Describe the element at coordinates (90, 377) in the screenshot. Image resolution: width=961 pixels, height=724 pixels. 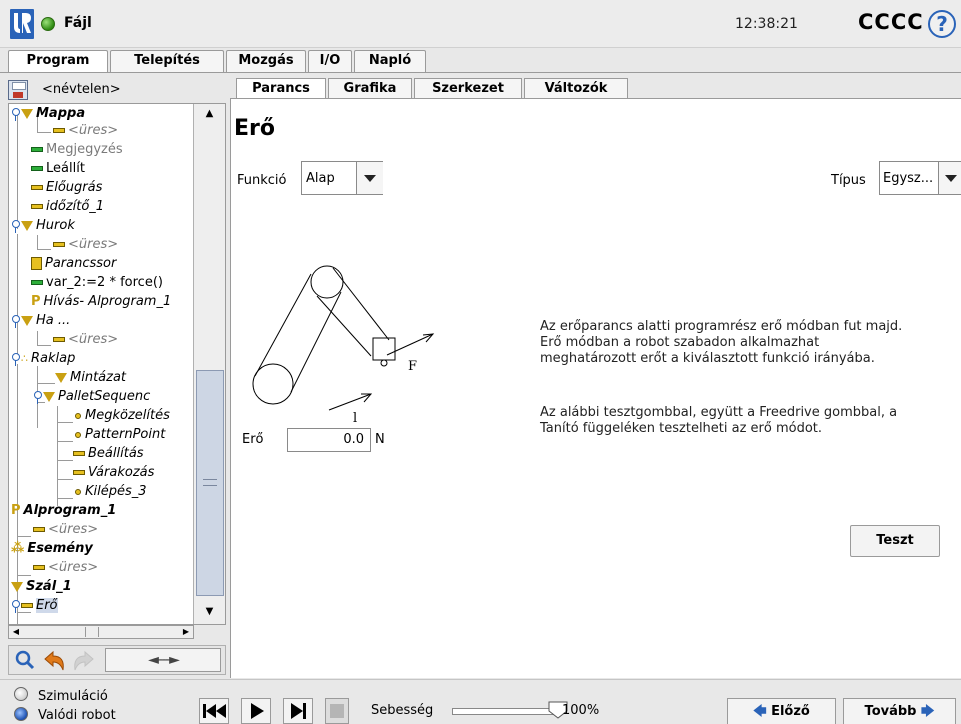
I see `tree-item-pattern: Mintázat` at that location.